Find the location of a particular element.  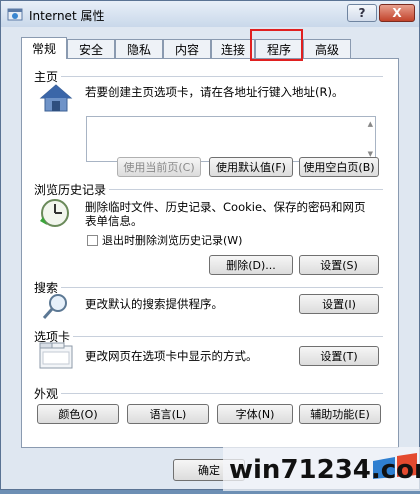

search-divider is located at coordinates (222, 287).